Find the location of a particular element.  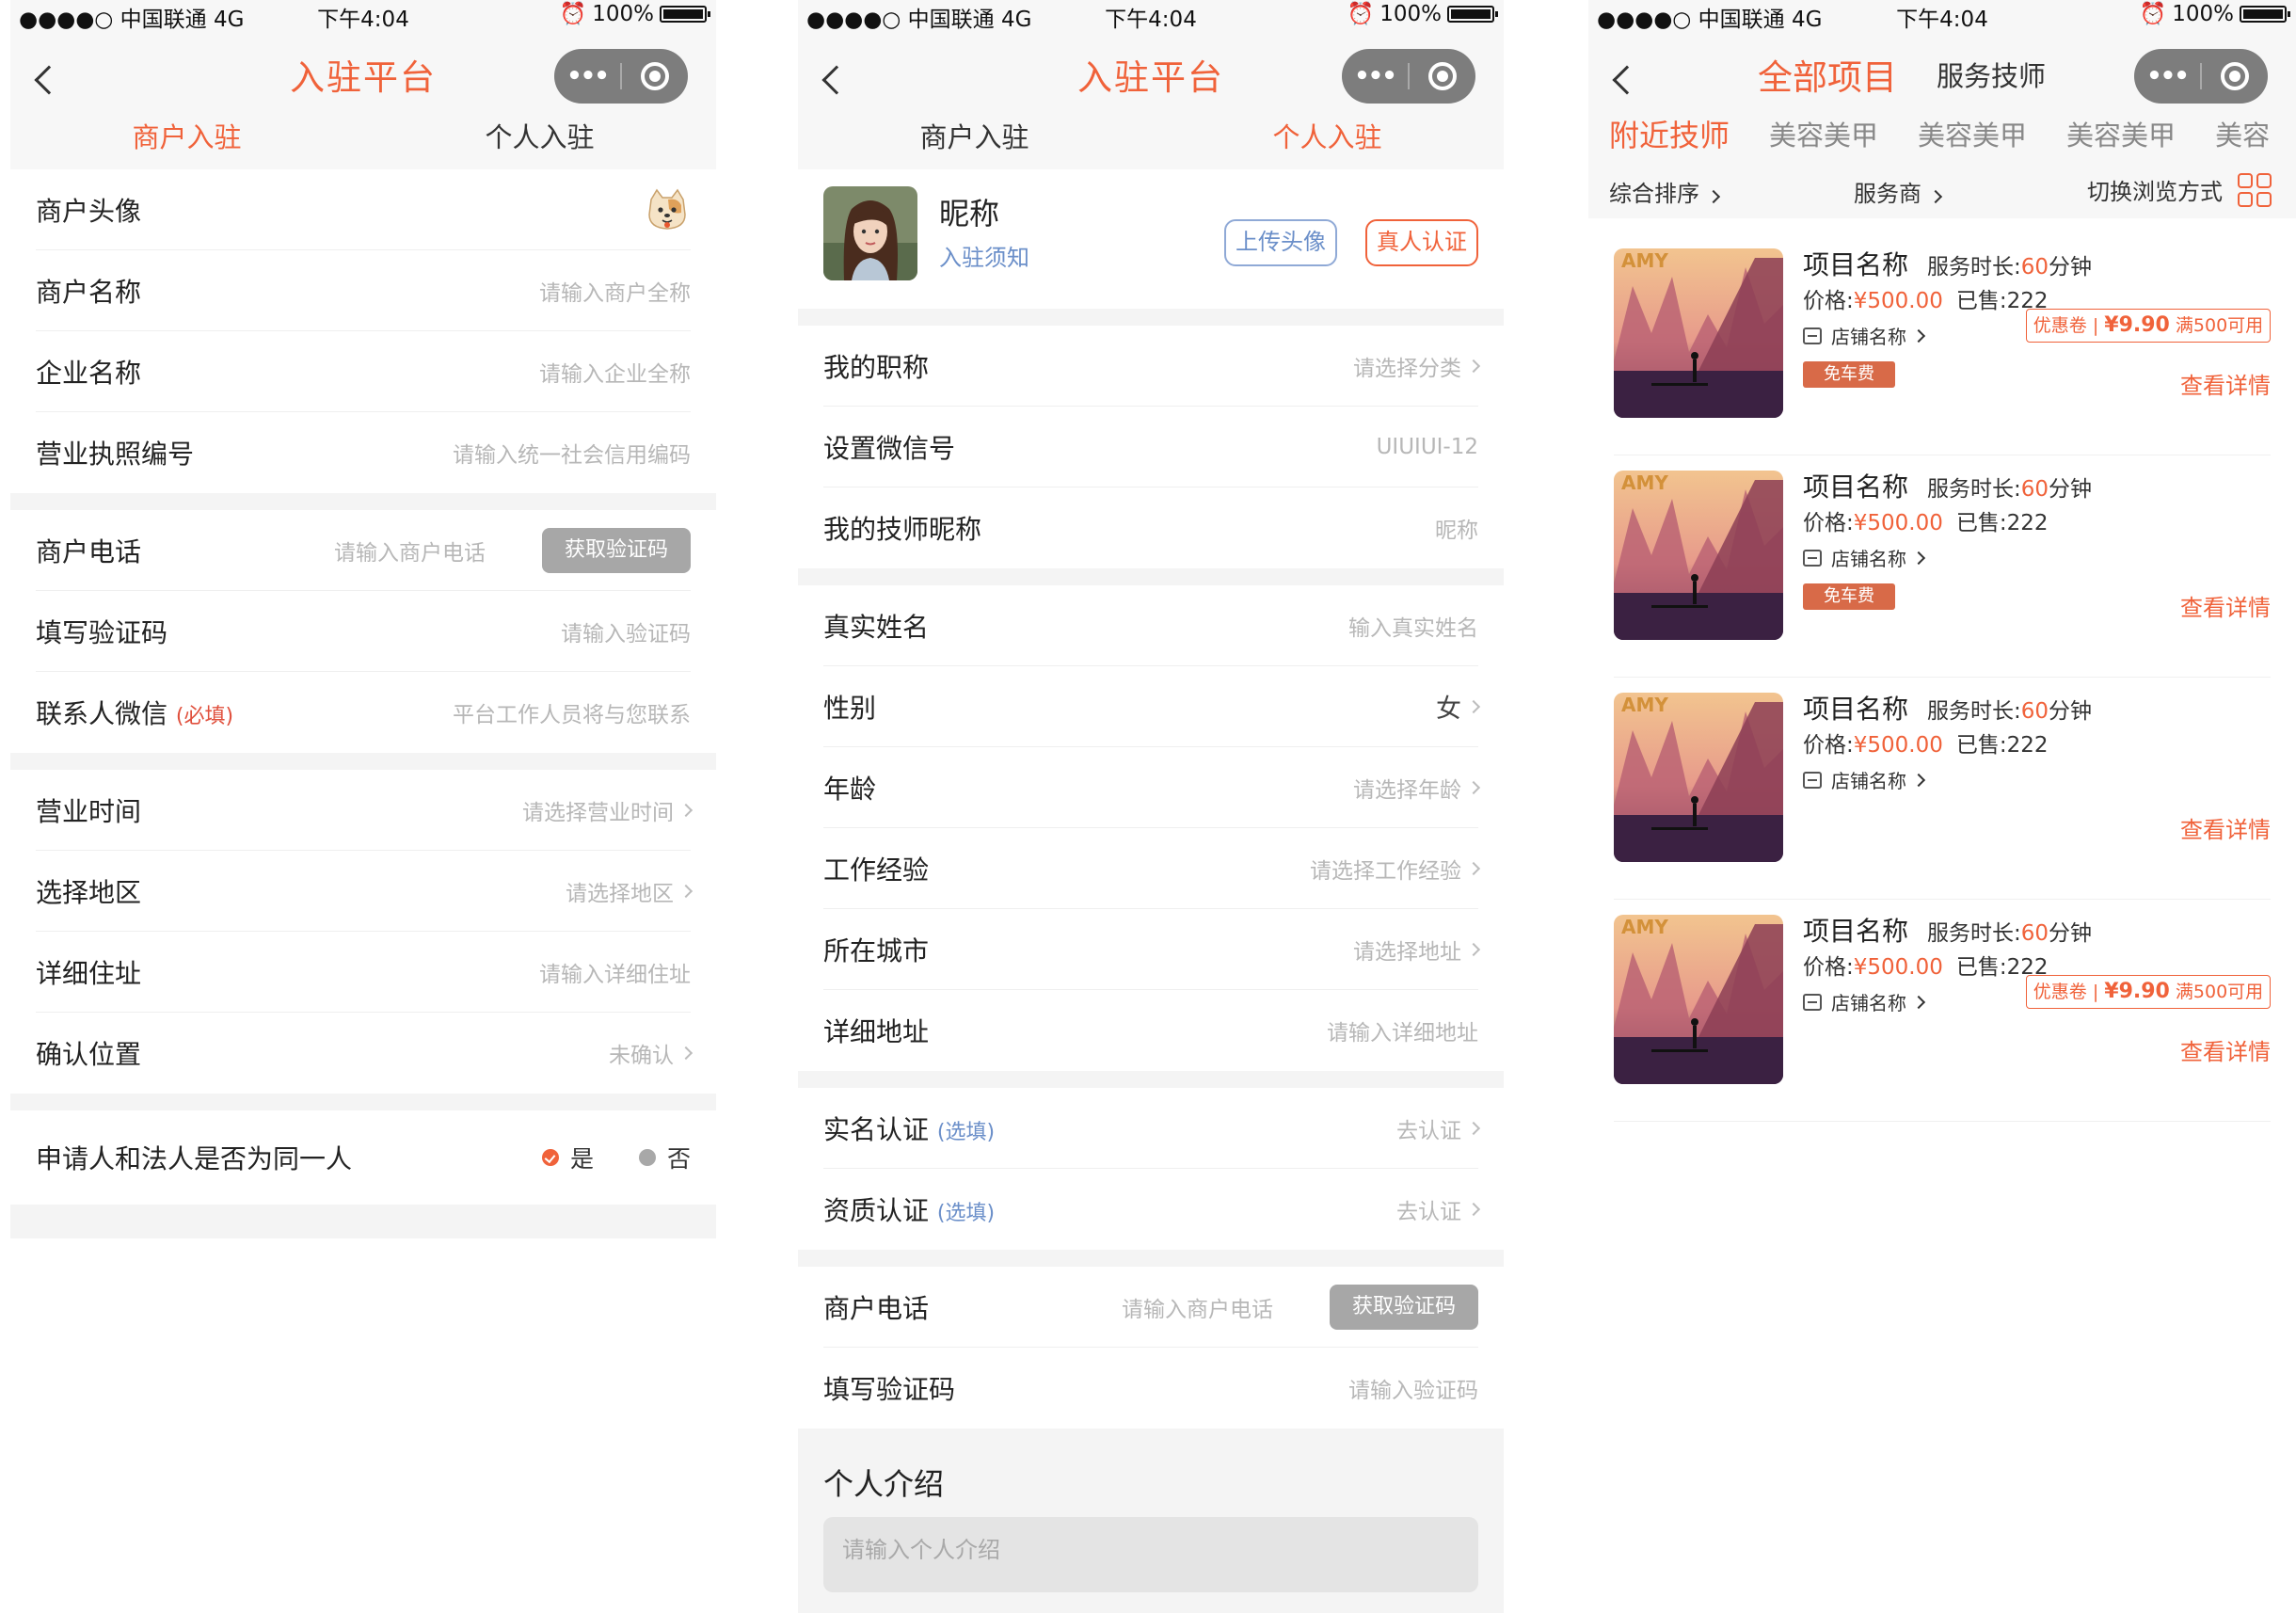

radio-no is located at coordinates (647, 1157).